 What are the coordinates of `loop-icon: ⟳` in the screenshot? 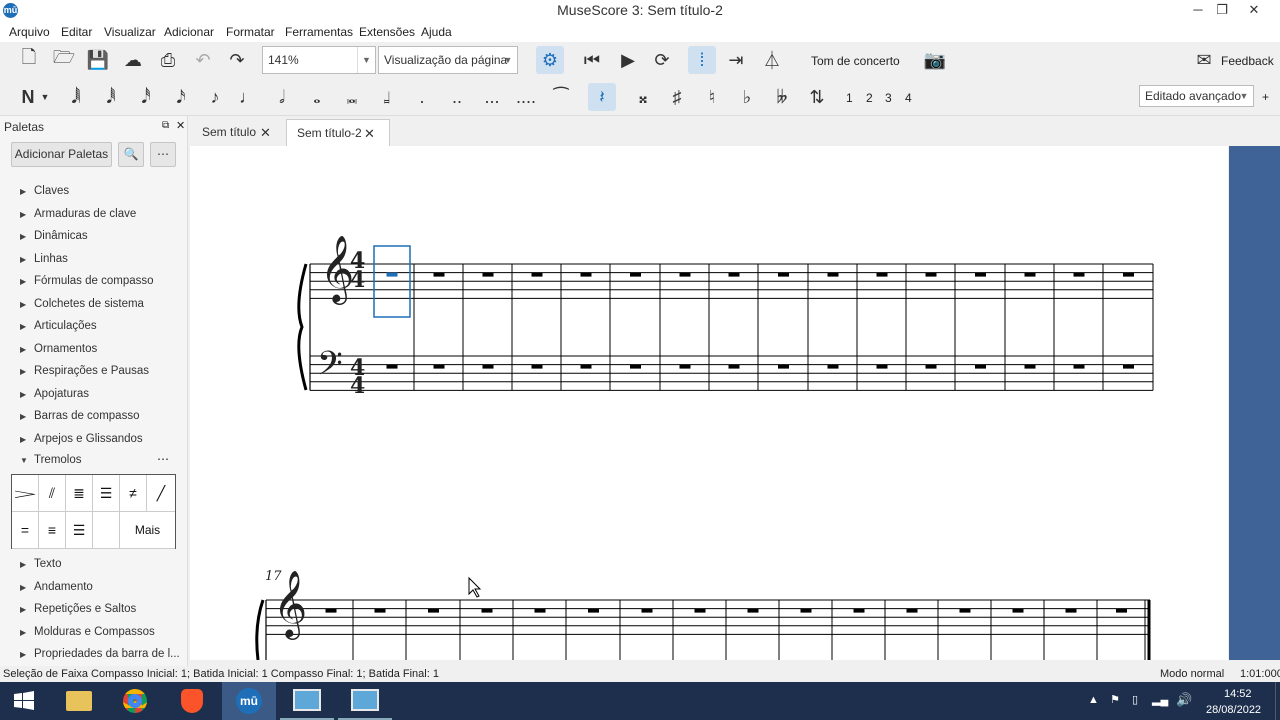 It's located at (662, 60).